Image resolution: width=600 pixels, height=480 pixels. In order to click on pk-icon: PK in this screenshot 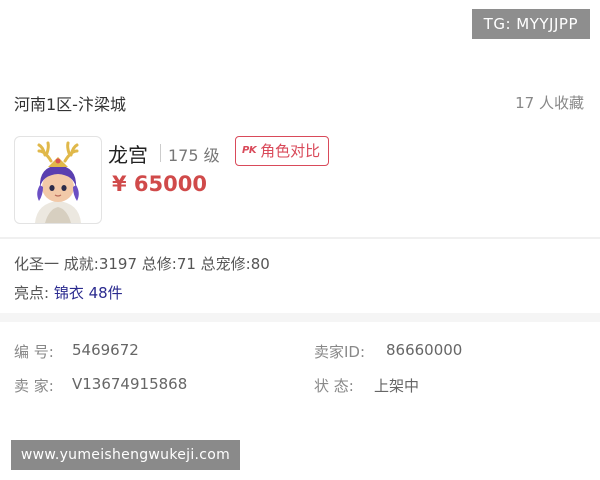, I will do `click(249, 150)`.